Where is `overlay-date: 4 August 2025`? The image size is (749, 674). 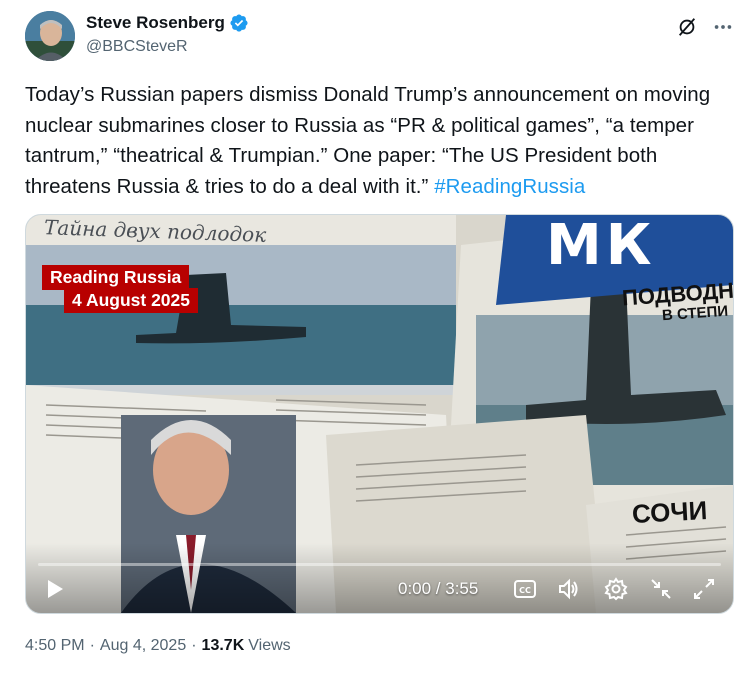
overlay-date: 4 August 2025 is located at coordinates (131, 300).